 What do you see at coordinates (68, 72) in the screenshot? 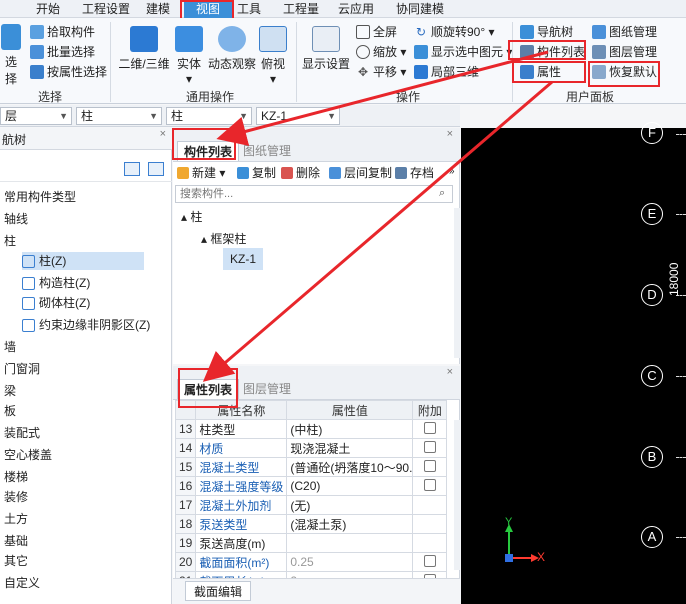
I see `select-by-attr-button: 按属性选择` at bounding box center [68, 72].